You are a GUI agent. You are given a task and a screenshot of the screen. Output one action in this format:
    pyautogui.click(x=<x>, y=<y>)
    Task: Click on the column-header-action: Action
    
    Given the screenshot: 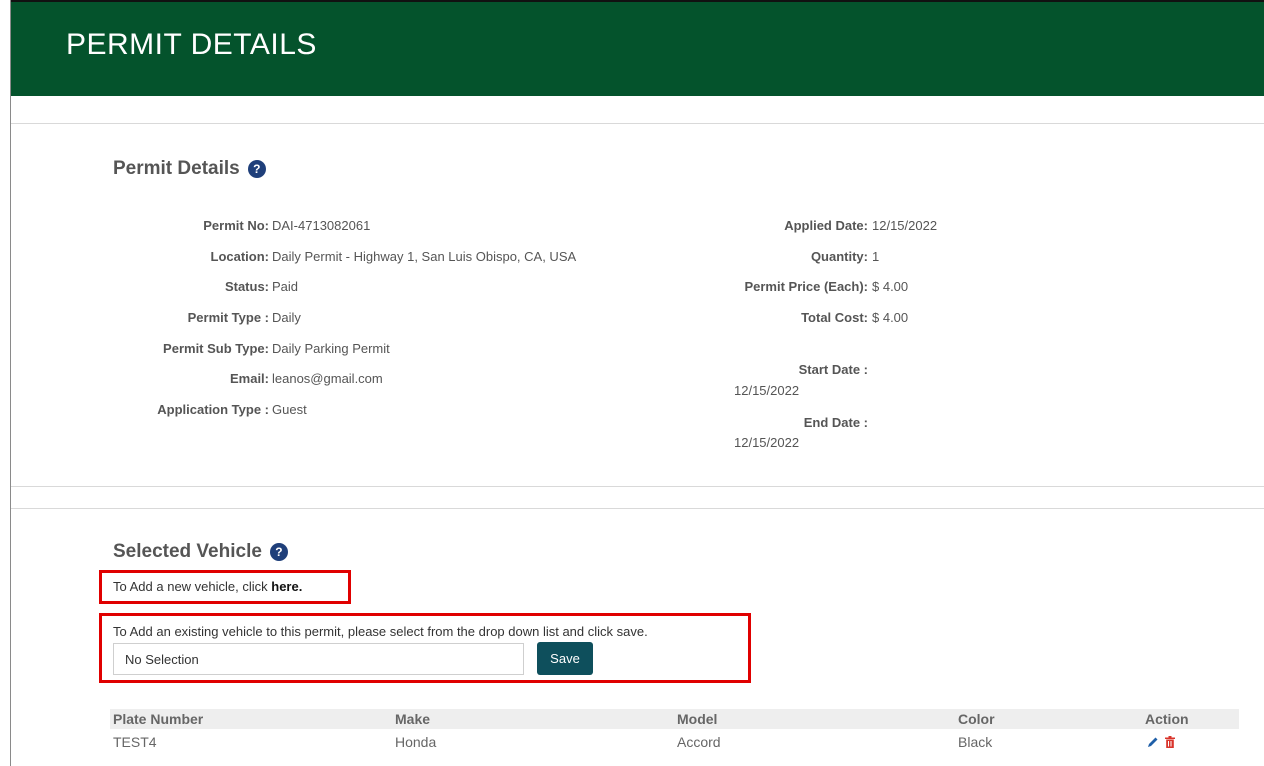 What is the action you would take?
    pyautogui.click(x=1167, y=719)
    